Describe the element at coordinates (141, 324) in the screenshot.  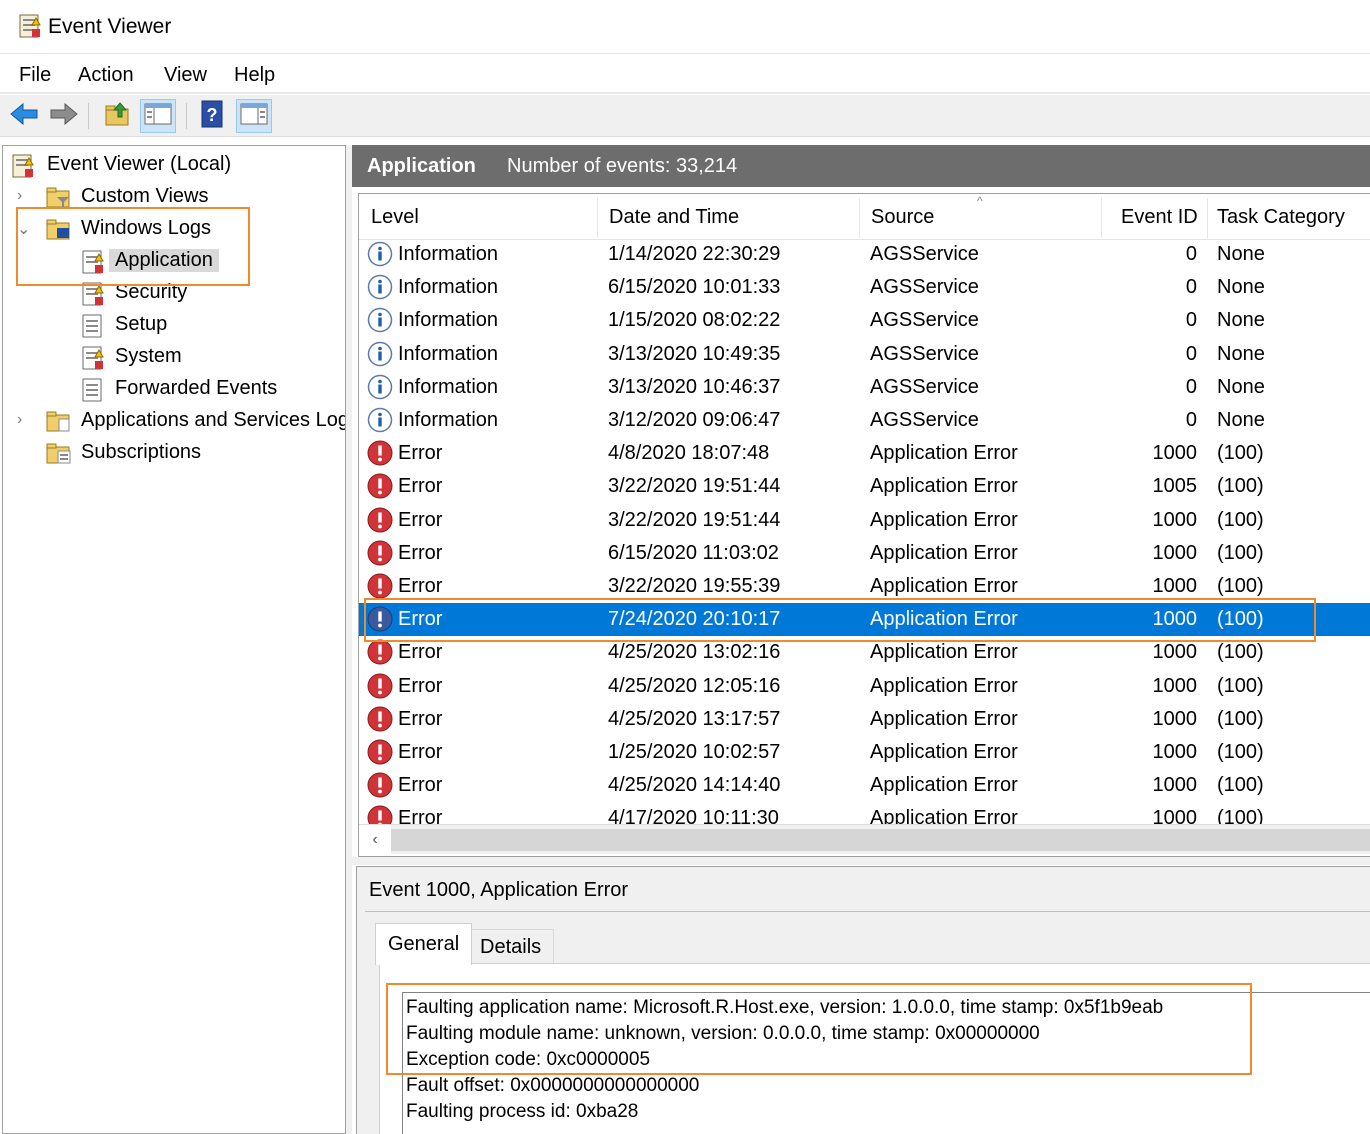
I see `tree-item-label: Setup` at that location.